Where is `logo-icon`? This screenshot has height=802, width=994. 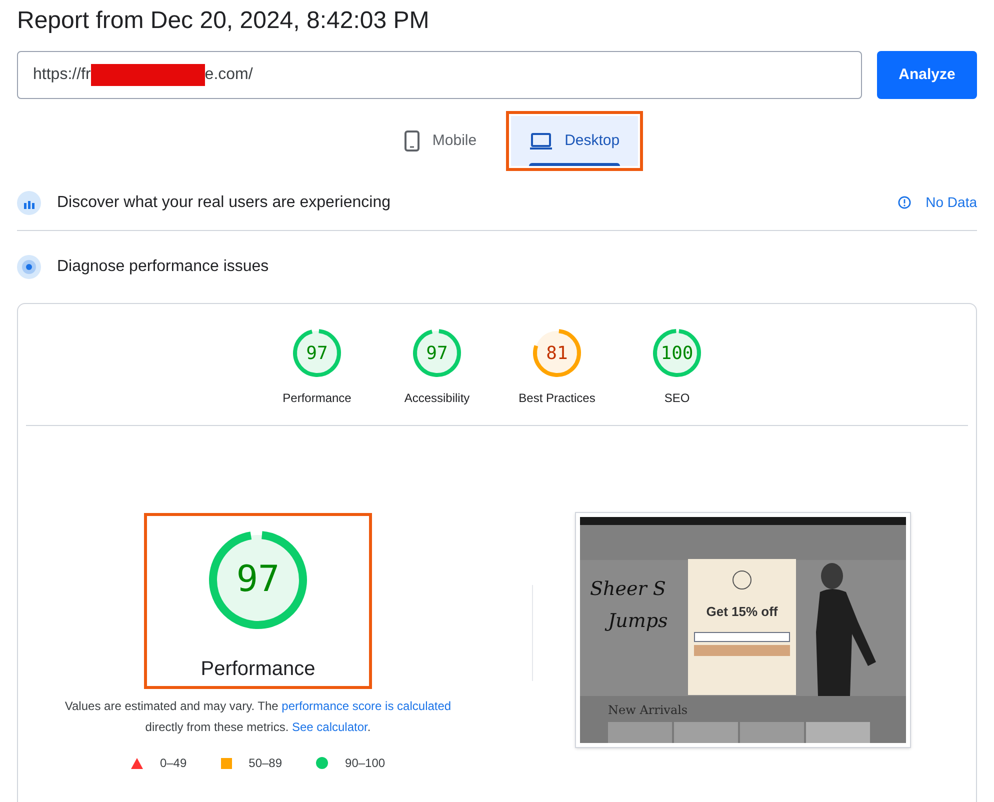
logo-icon is located at coordinates (742, 580).